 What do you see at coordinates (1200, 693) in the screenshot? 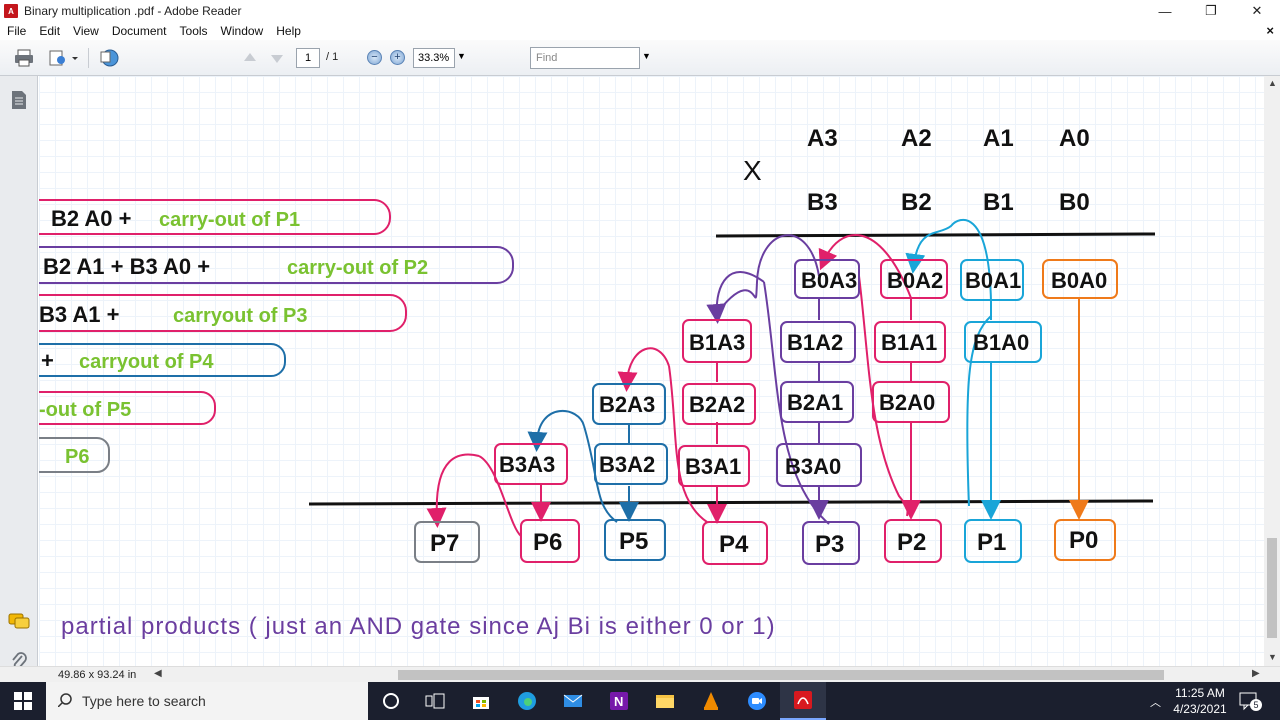
I see `clock-time: 11:25 AM` at bounding box center [1200, 693].